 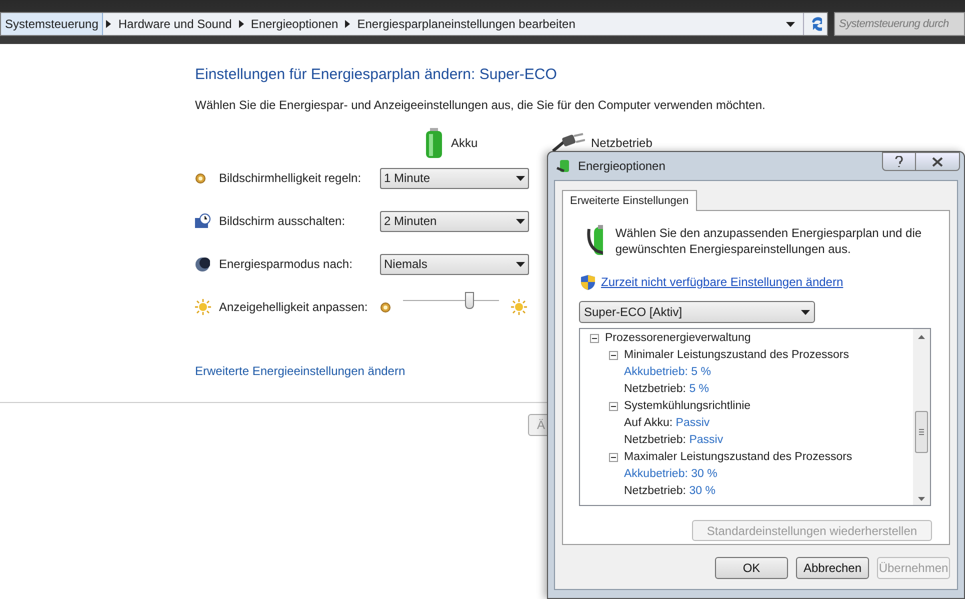 I want to click on column-heading: Netzbetrieb, so click(x=621, y=143).